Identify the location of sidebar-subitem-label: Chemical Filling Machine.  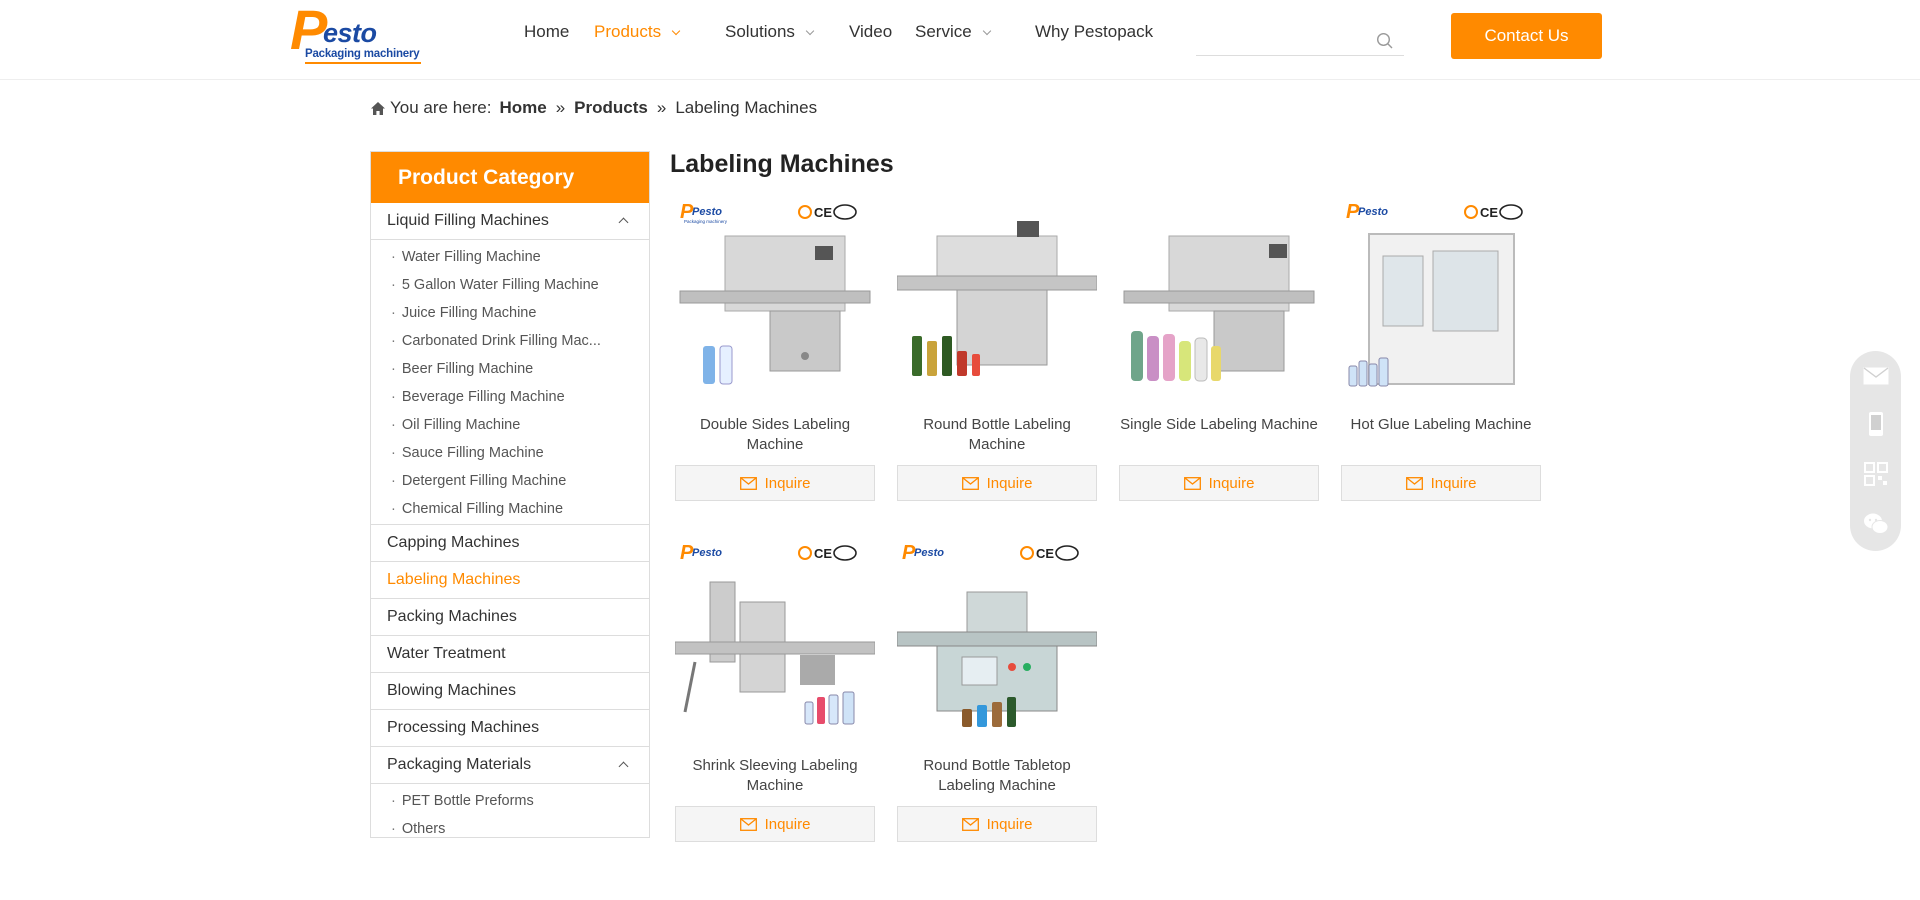
(482, 509).